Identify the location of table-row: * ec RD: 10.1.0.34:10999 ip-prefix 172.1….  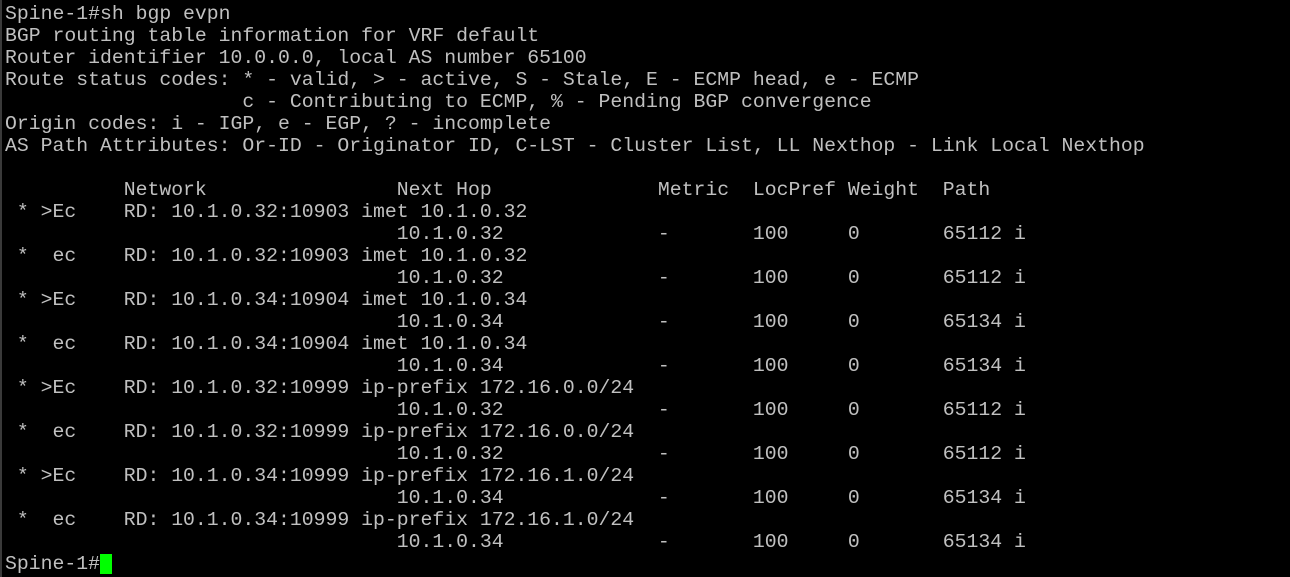
(320, 520).